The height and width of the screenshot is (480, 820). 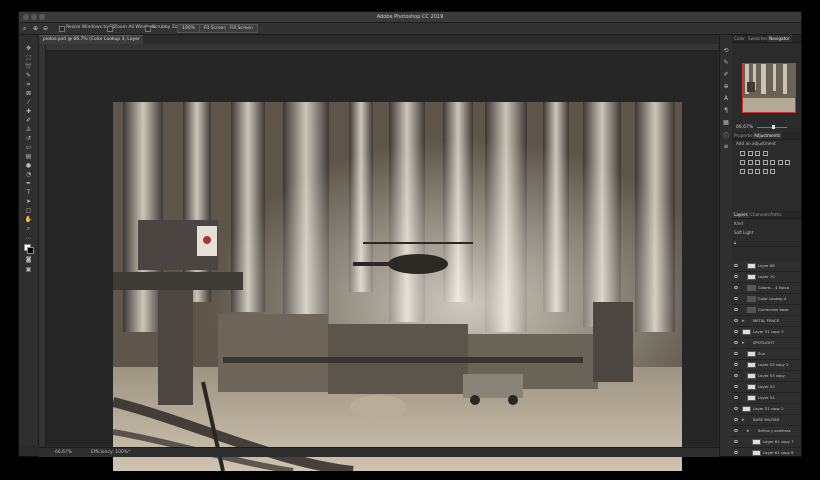 What do you see at coordinates (28, 66) in the screenshot?
I see `lasso-tool-icon: ➰` at bounding box center [28, 66].